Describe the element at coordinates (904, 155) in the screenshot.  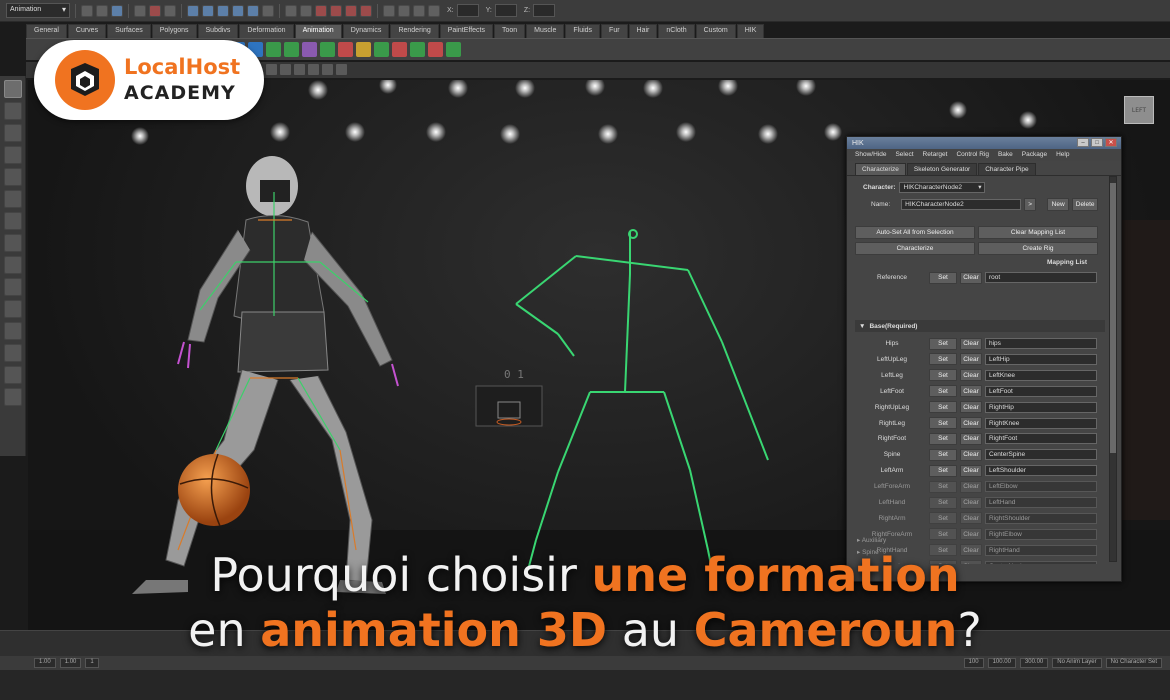
I see `menu-select: Select` at that location.